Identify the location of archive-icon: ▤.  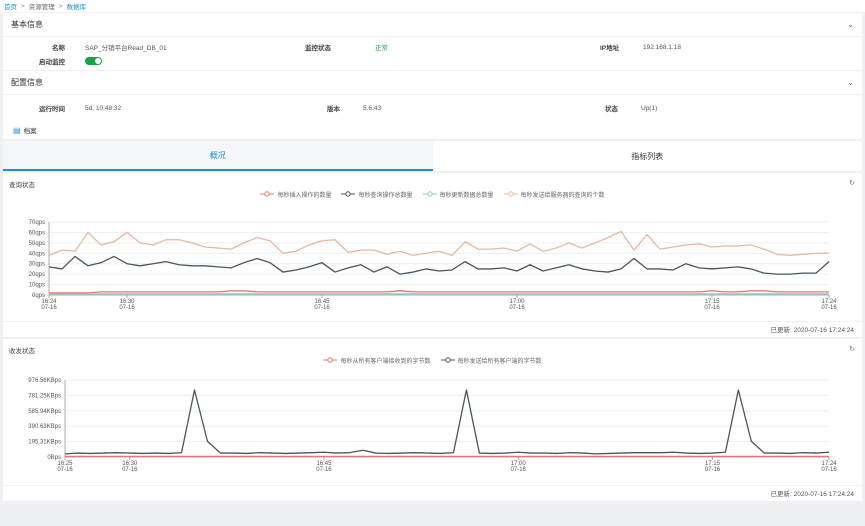
(17, 130).